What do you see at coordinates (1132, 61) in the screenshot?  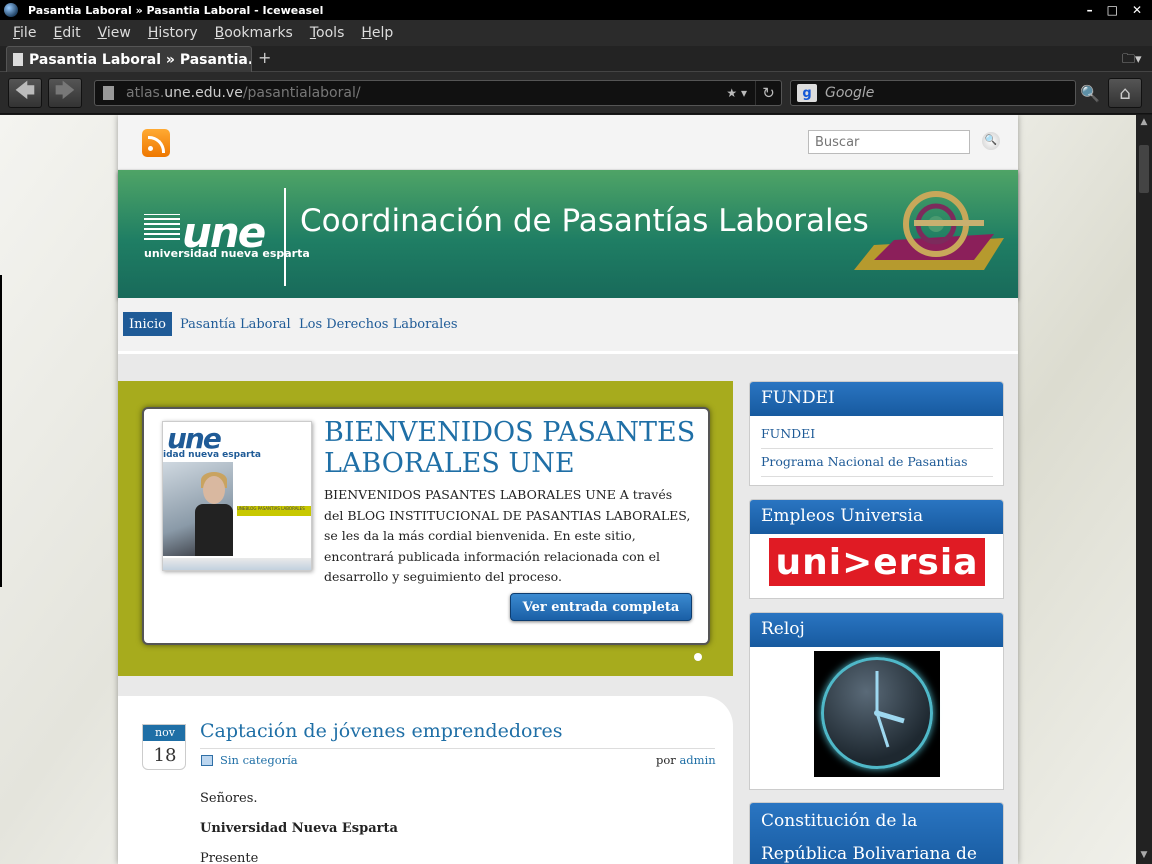 I see `list-all-tabs-icon: 🗀▾` at bounding box center [1132, 61].